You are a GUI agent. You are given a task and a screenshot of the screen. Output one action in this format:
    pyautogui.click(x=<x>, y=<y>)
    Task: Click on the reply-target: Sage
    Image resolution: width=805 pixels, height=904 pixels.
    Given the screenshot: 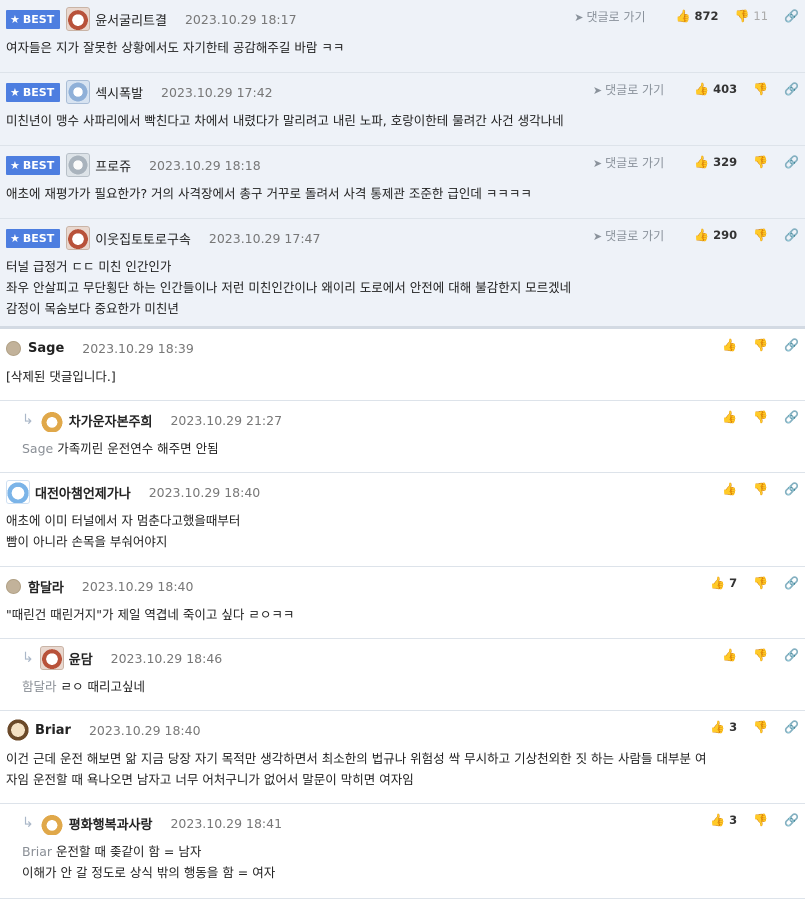 What is the action you would take?
    pyautogui.click(x=37, y=448)
    